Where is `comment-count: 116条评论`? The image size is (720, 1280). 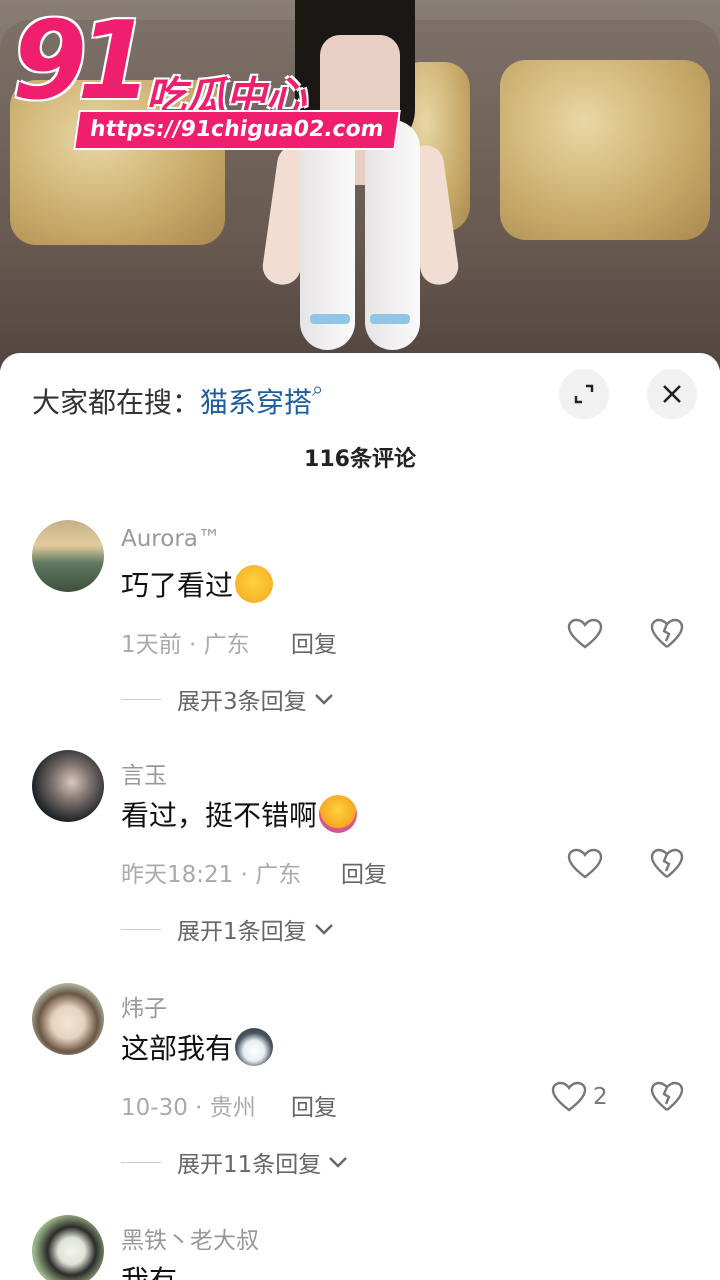 comment-count: 116条评论 is located at coordinates (360, 459).